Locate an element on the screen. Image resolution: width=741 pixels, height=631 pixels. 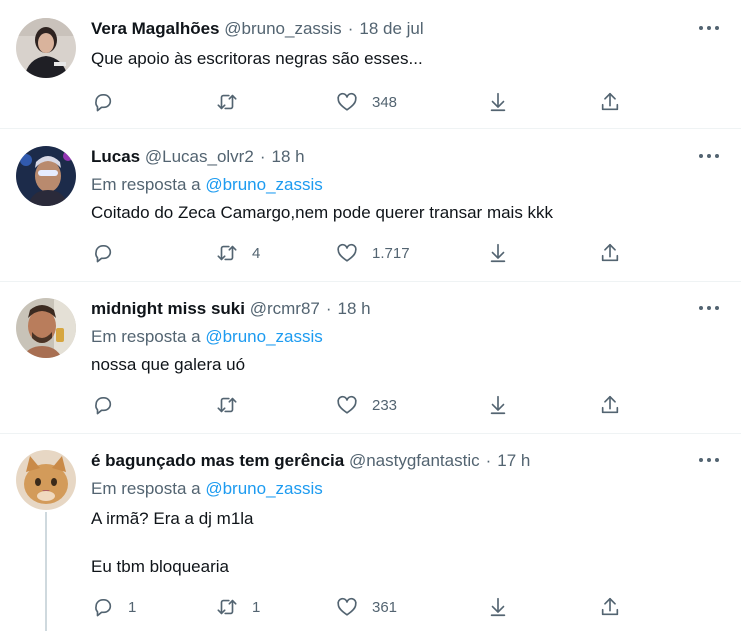
like-button: 348 is located at coordinates (366, 102).